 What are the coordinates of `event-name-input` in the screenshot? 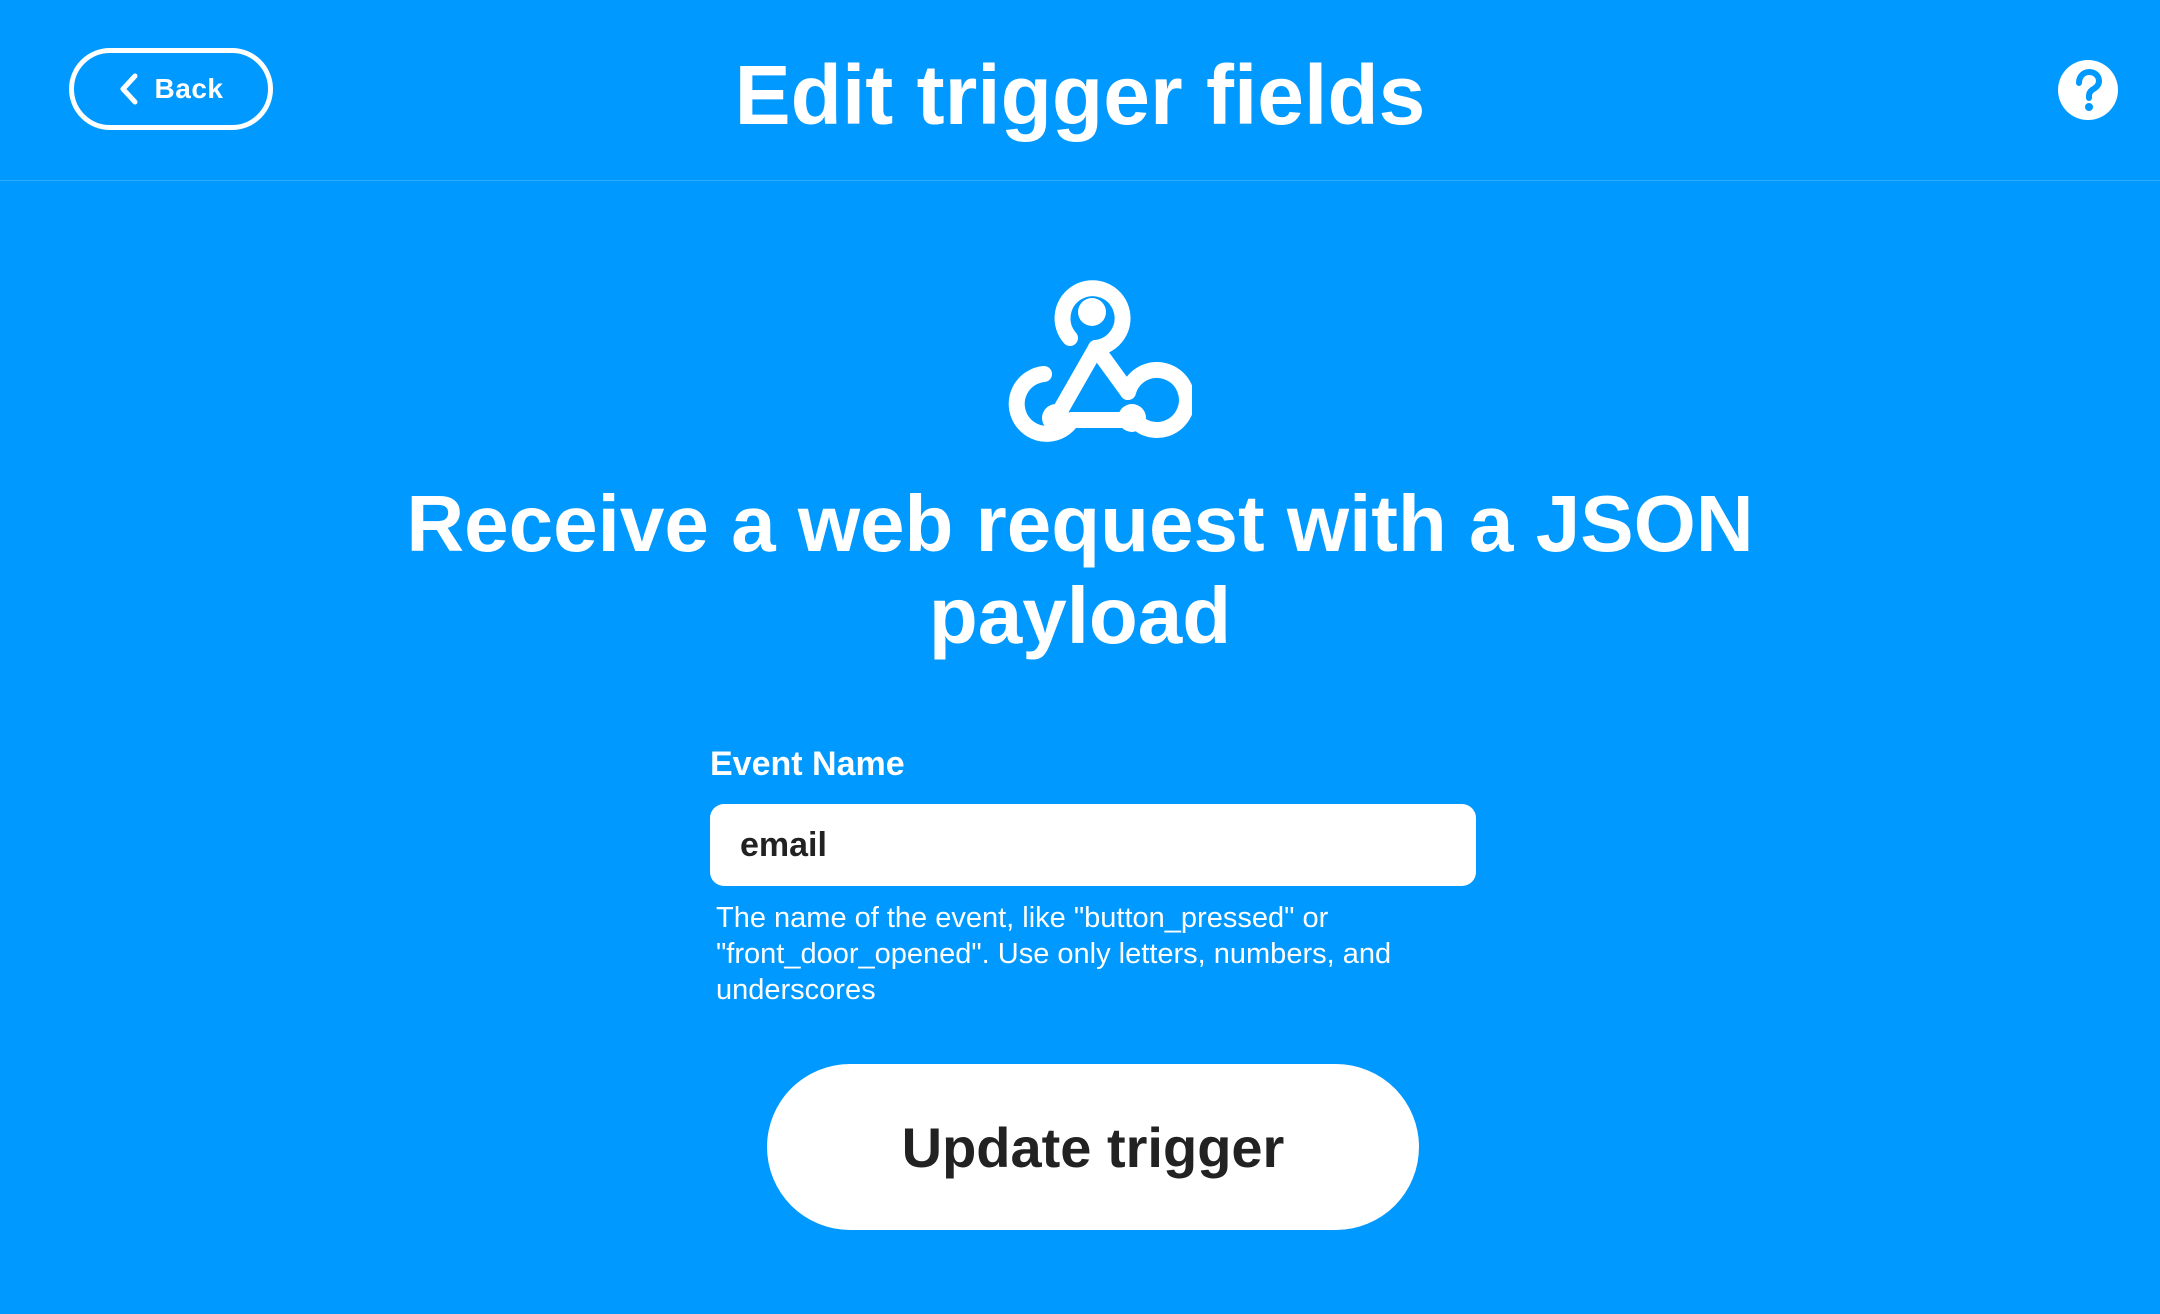 It's located at (1093, 845).